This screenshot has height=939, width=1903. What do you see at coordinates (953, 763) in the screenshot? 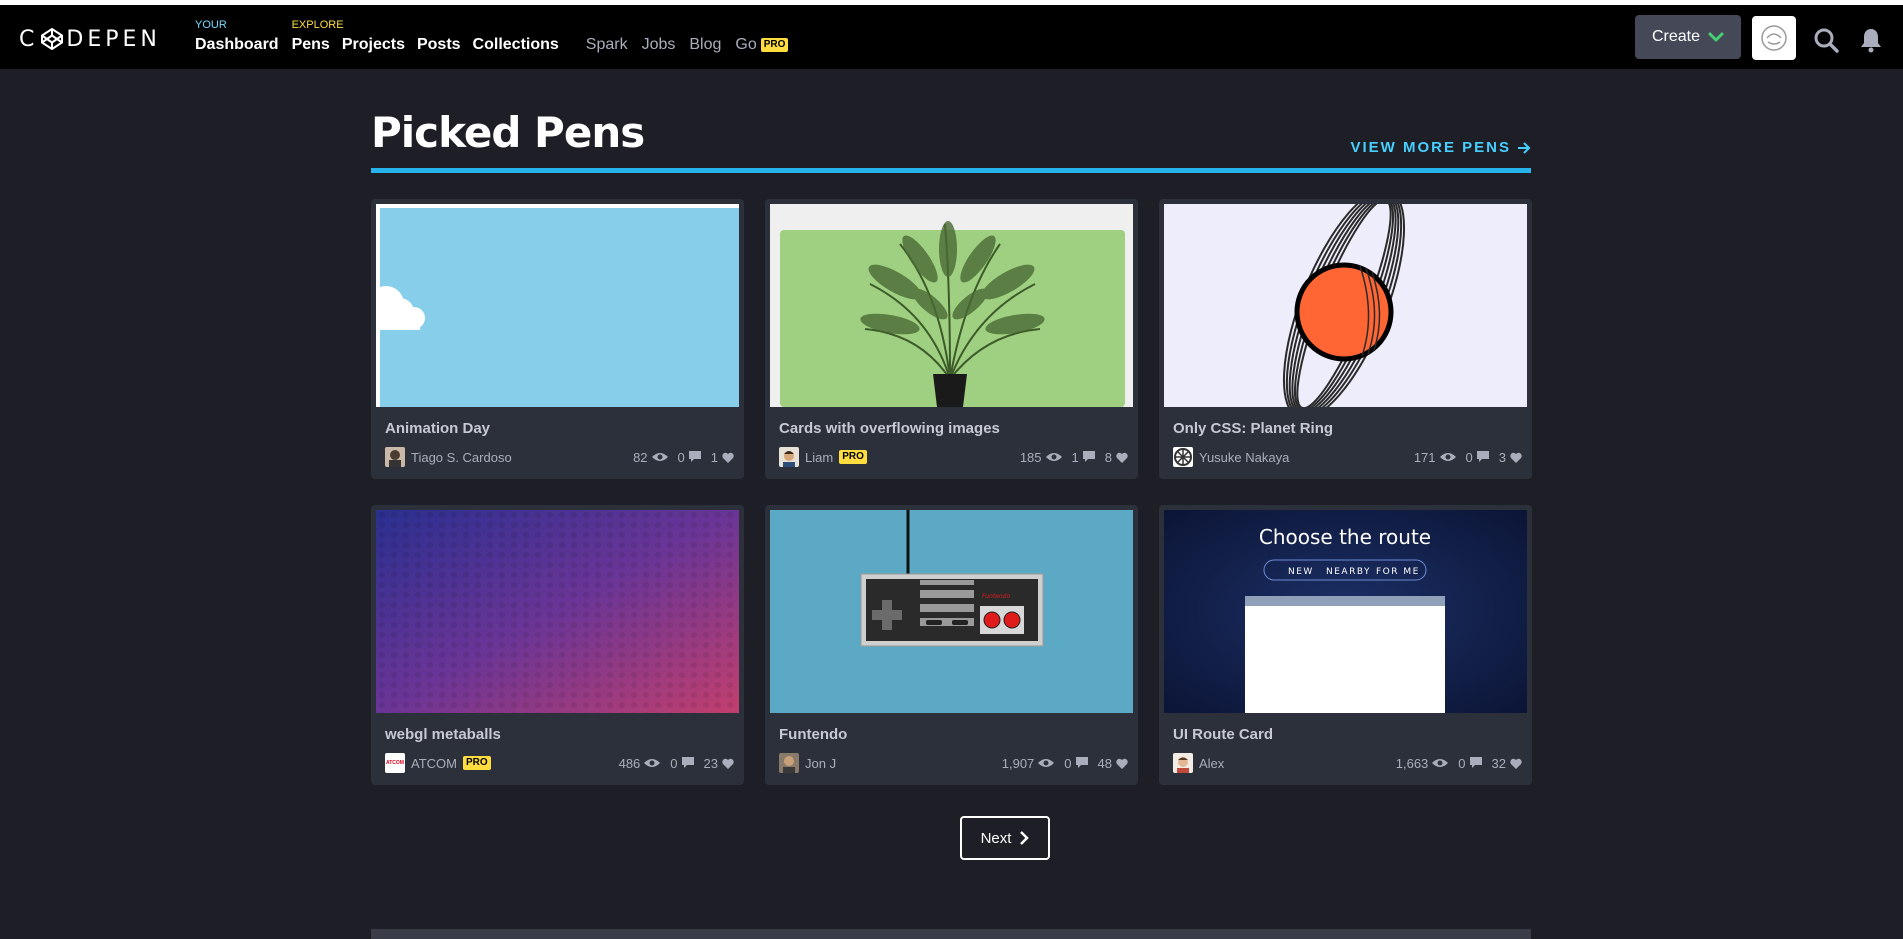
I see `pen-meta: Jon J 1,907 0 48` at bounding box center [953, 763].